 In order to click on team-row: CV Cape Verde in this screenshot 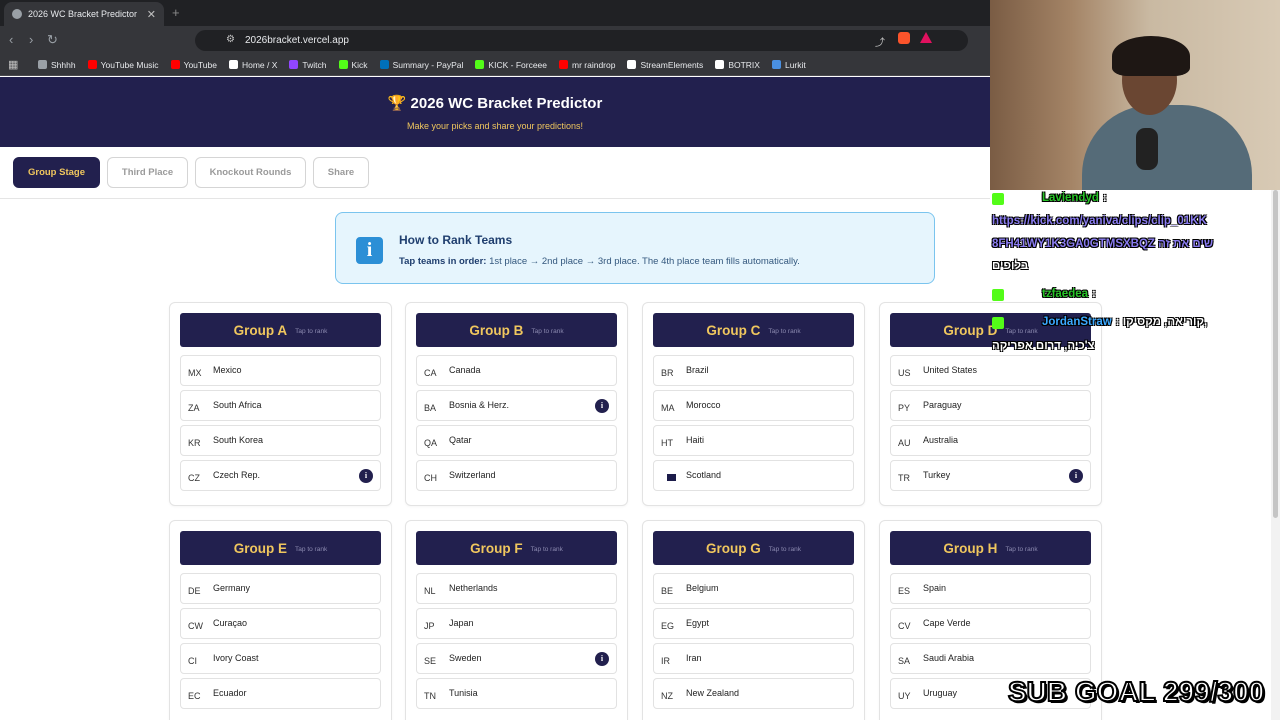, I will do `click(990, 623)`.